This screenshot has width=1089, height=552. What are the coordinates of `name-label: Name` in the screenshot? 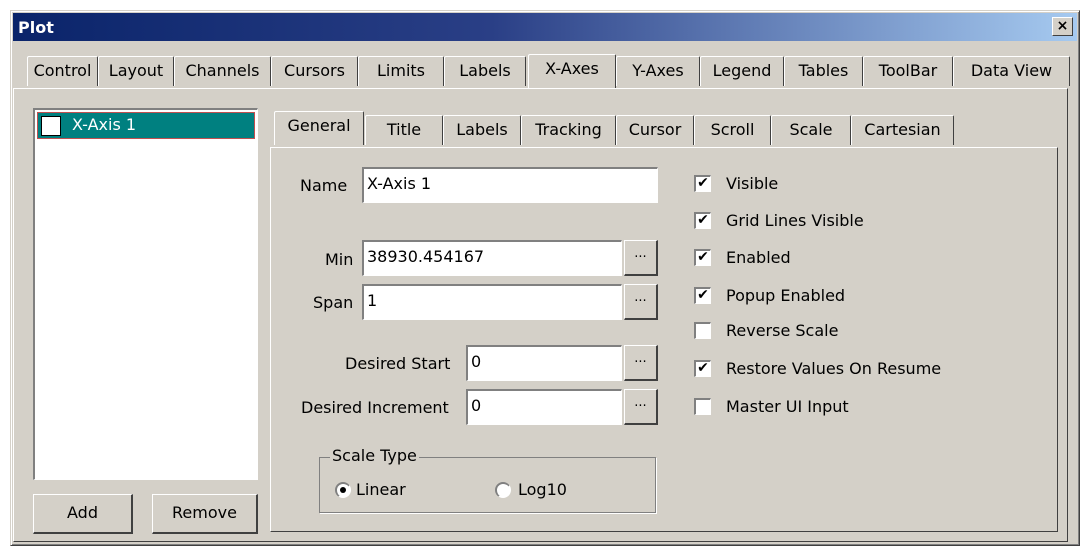 It's located at (324, 185).